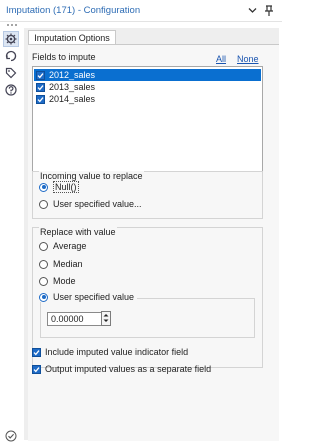 The height and width of the screenshot is (445, 320). I want to click on radio-replace-user-specified: User specified value, so click(88, 297).